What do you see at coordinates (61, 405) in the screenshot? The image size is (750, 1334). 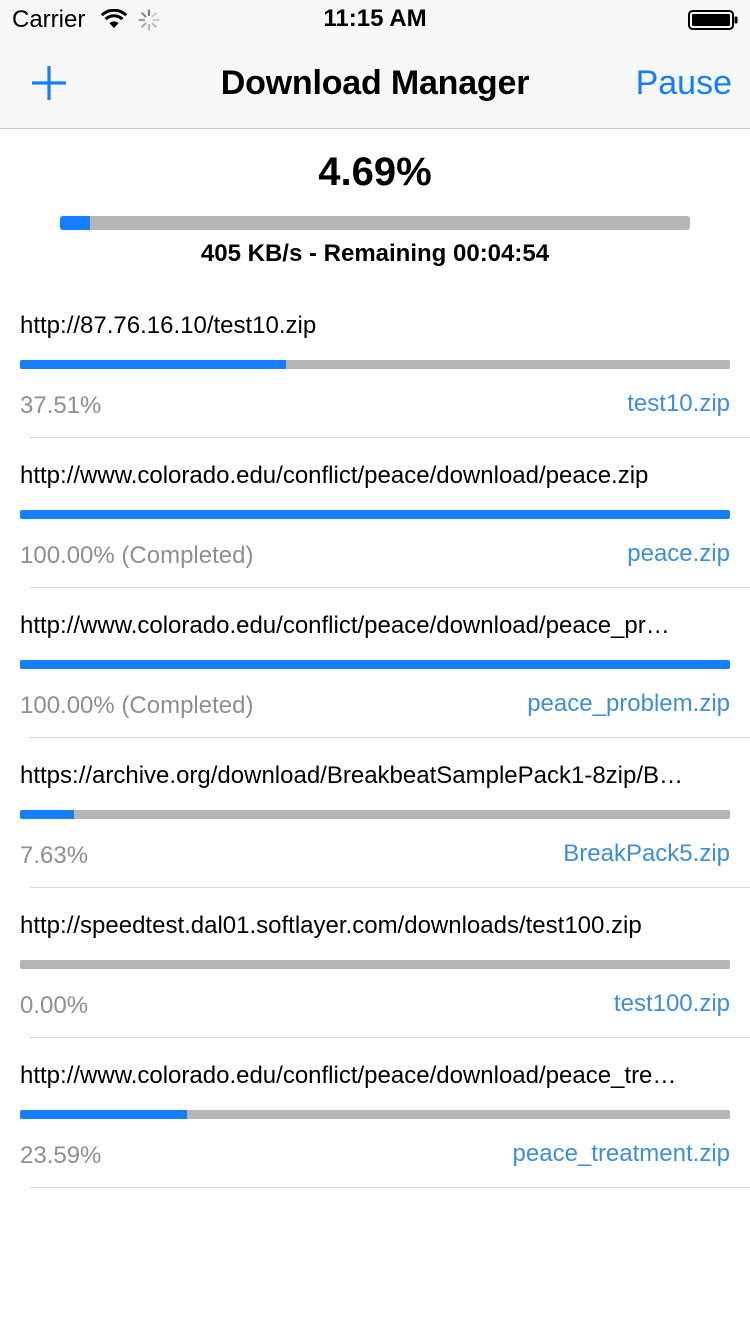 I see `download-status: 37.51%` at bounding box center [61, 405].